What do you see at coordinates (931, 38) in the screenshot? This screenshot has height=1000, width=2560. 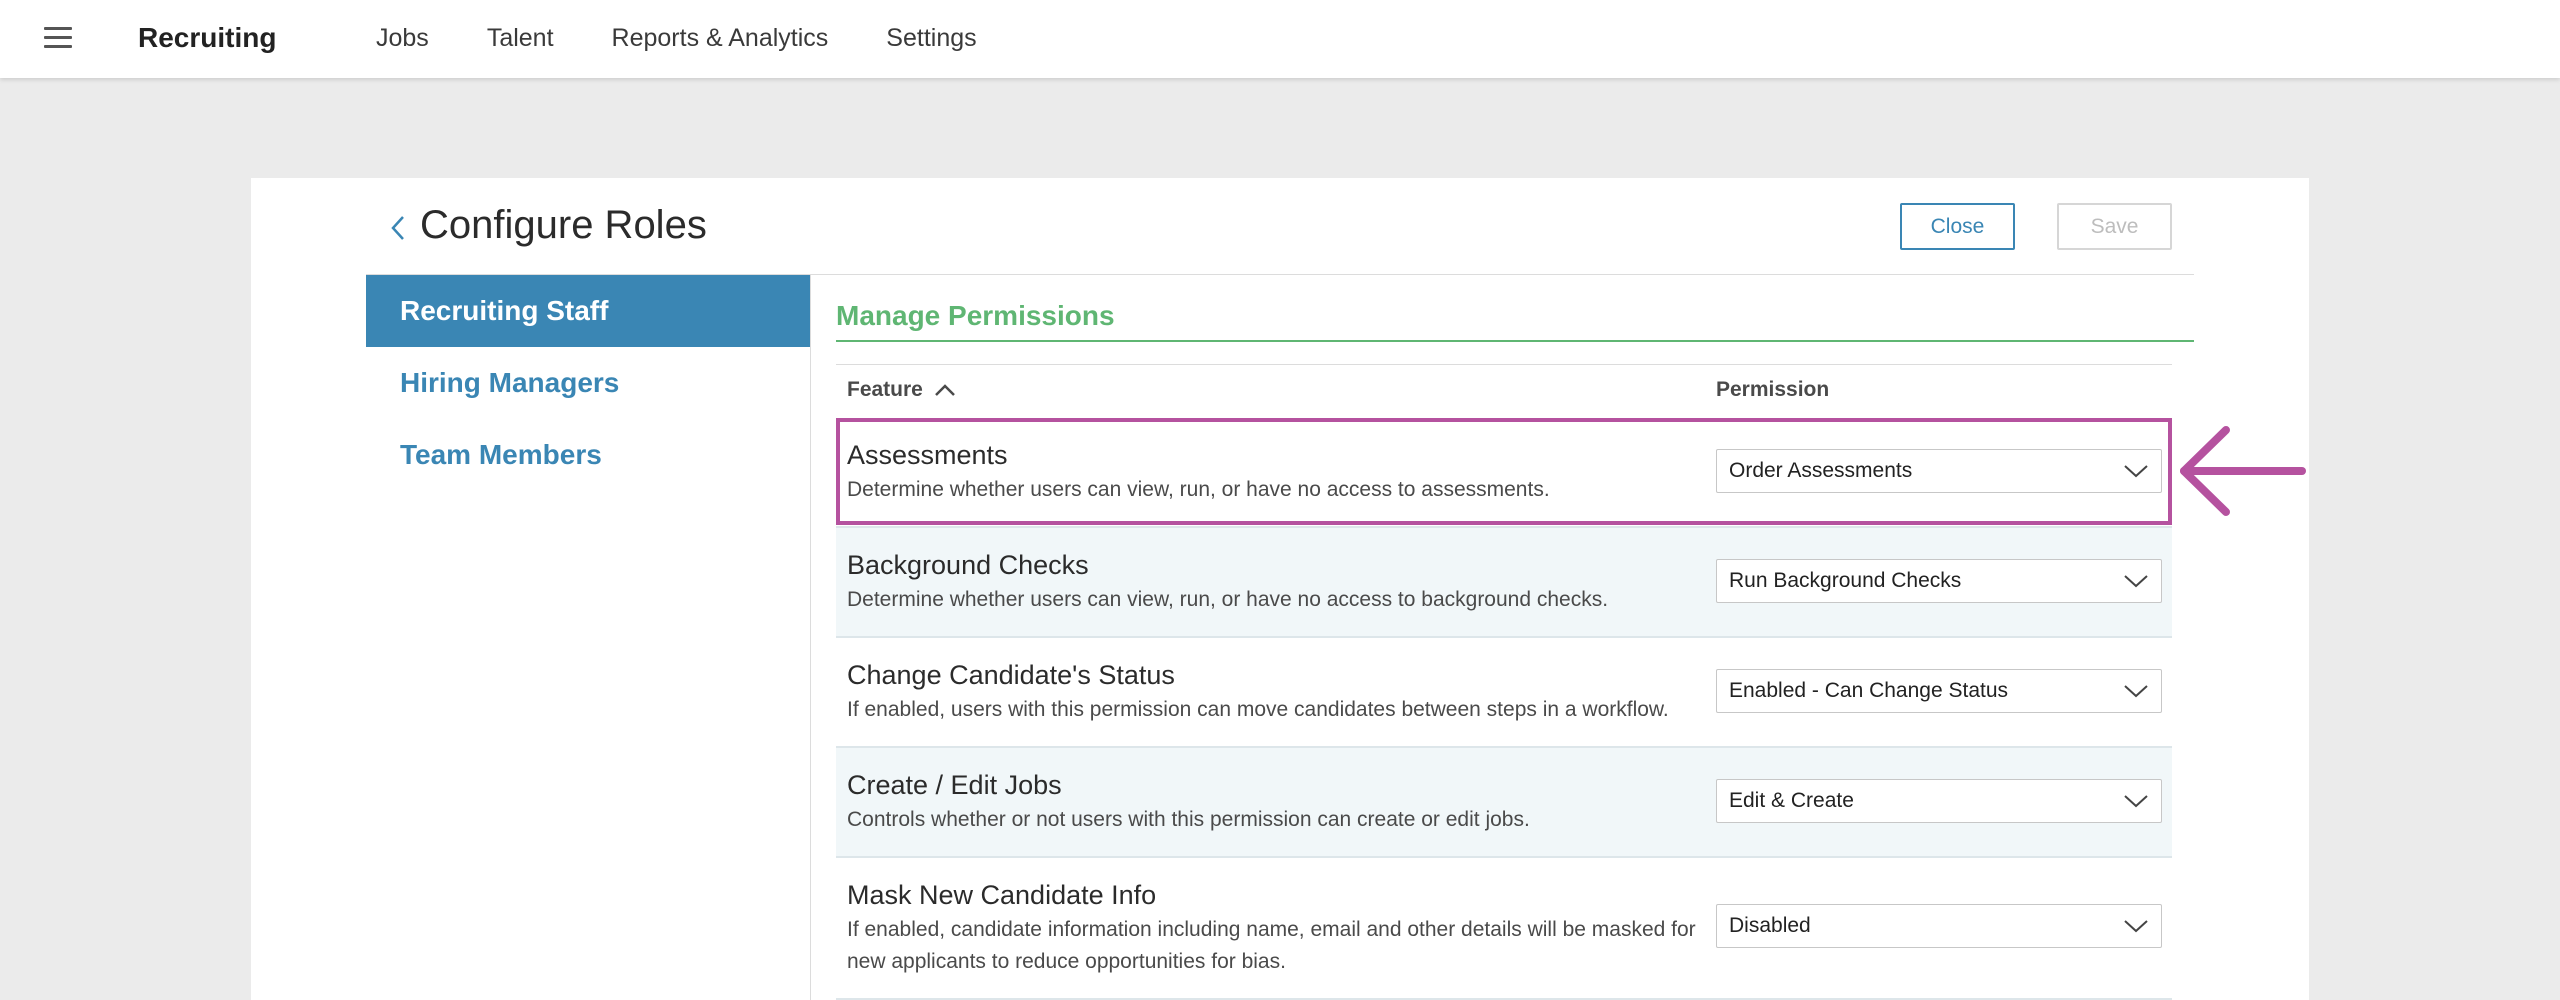 I see `nav-settings: Settings` at bounding box center [931, 38].